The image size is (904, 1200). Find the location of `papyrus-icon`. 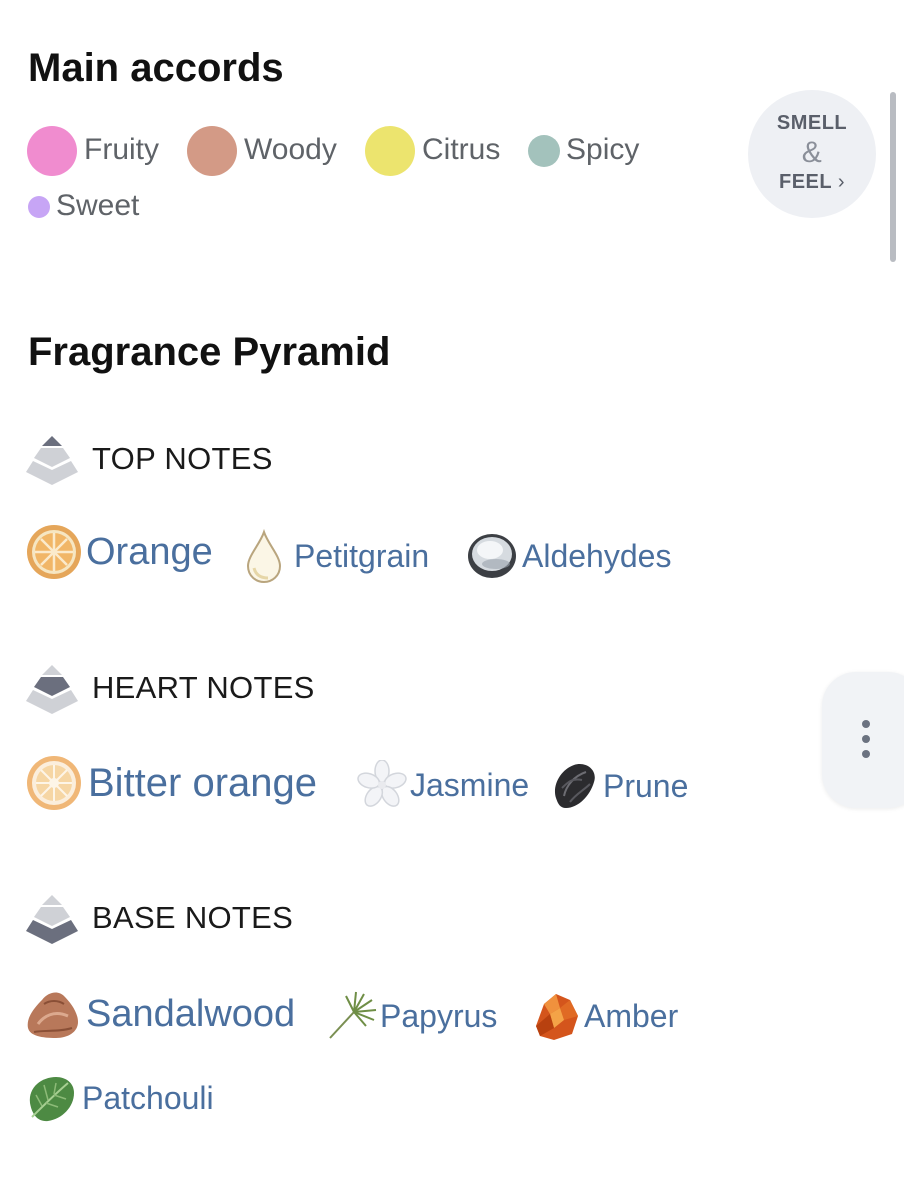

papyrus-icon is located at coordinates (353, 1015).